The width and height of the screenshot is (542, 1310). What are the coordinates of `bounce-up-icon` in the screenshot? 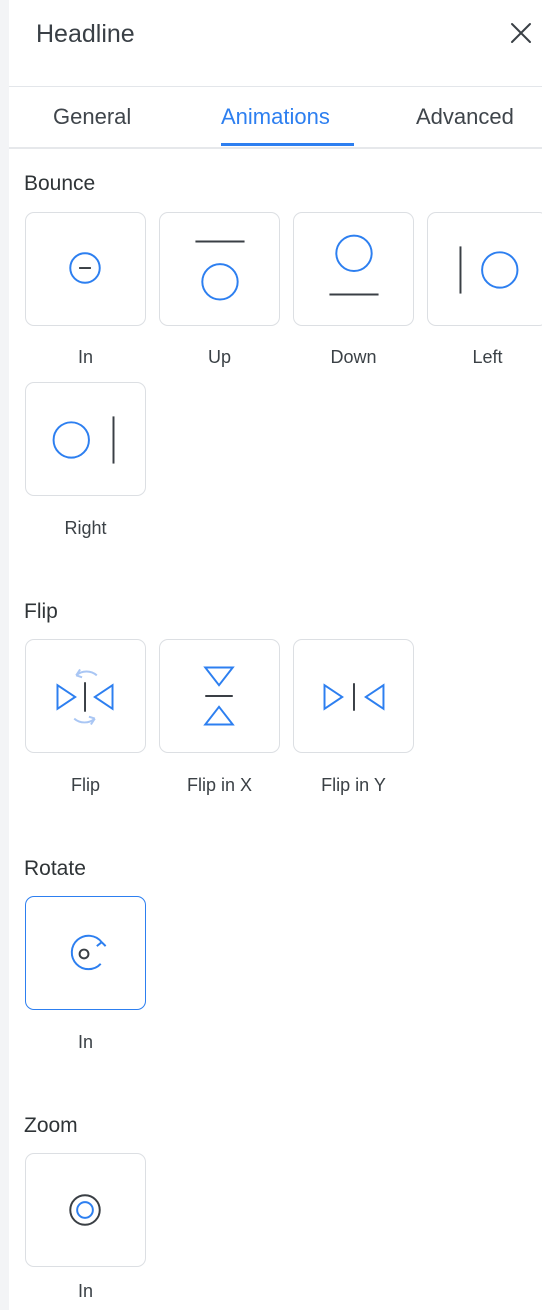 It's located at (220, 270).